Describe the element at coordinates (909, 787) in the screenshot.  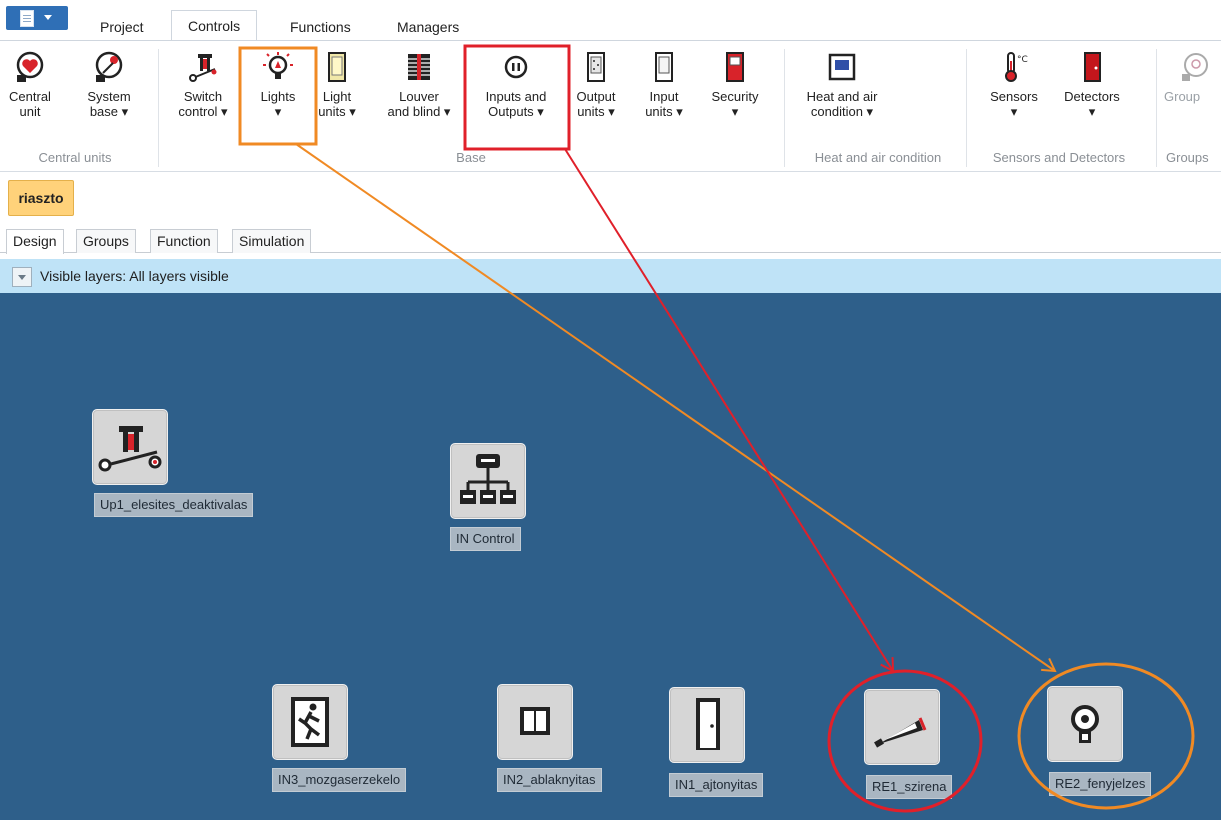
I see `node-label: RE1_szirena` at that location.